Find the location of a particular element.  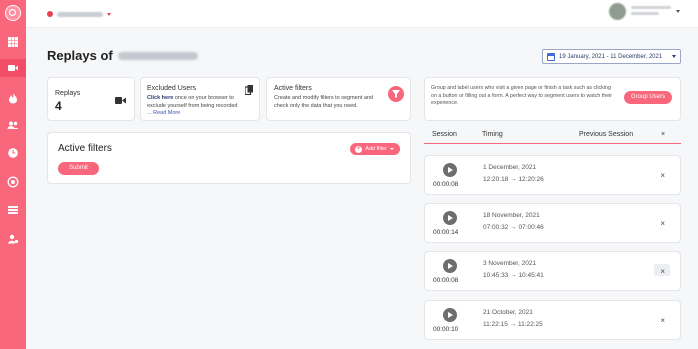

target-icon is located at coordinates (13, 182).